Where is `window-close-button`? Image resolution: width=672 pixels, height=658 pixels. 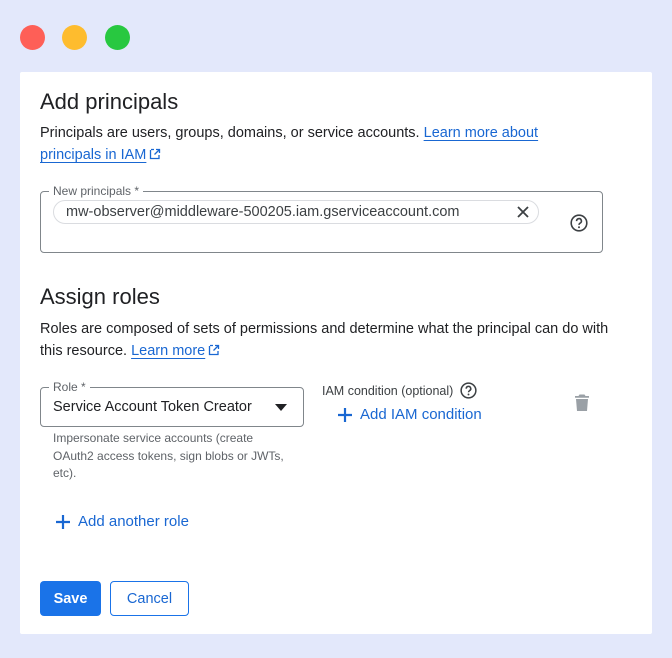 window-close-button is located at coordinates (32, 37).